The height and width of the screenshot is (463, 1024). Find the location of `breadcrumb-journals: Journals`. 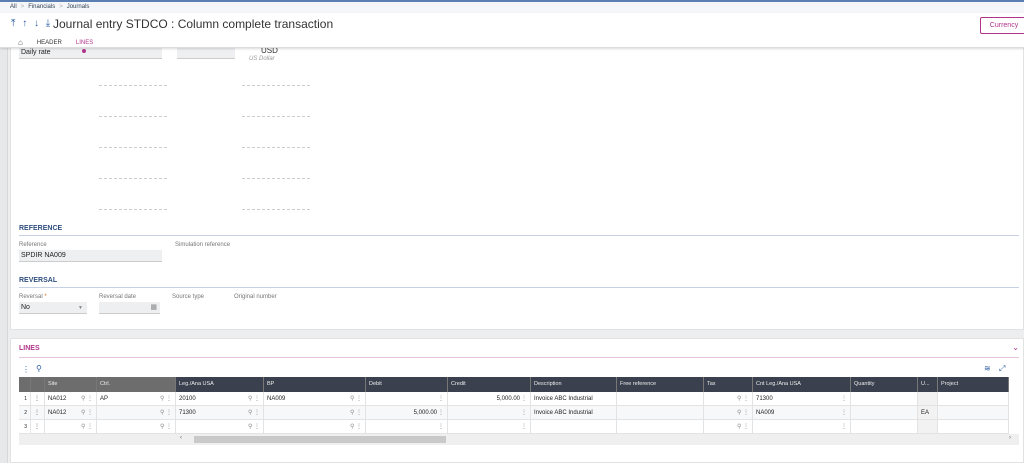

breadcrumb-journals: Journals is located at coordinates (78, 7).